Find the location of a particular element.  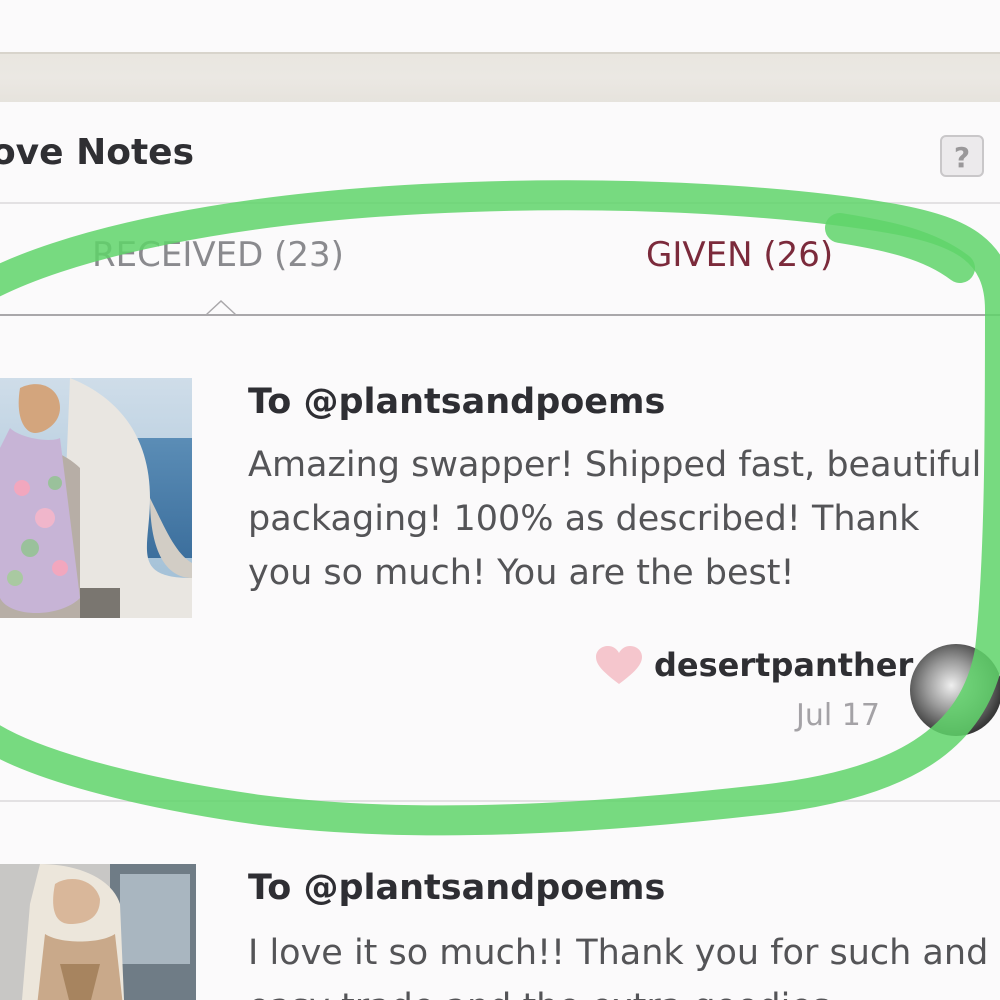

note-sender: desertpanther is located at coordinates (783, 665).